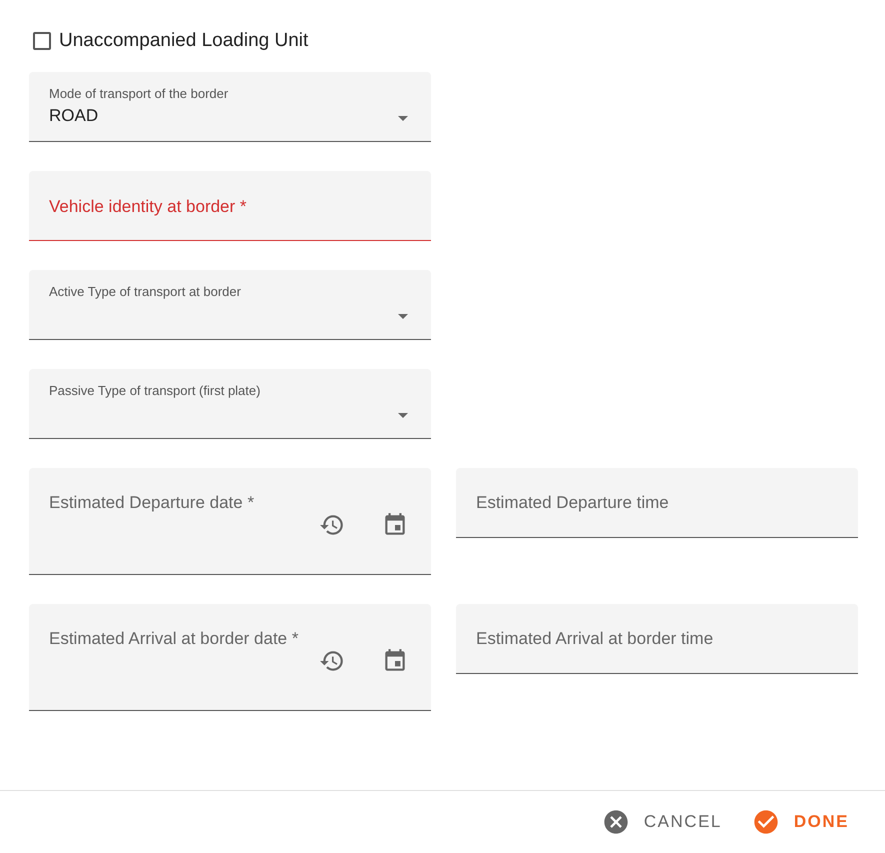 The width and height of the screenshot is (885, 853). What do you see at coordinates (595, 639) in the screenshot?
I see `field-label: Estimated Arrival at border time` at bounding box center [595, 639].